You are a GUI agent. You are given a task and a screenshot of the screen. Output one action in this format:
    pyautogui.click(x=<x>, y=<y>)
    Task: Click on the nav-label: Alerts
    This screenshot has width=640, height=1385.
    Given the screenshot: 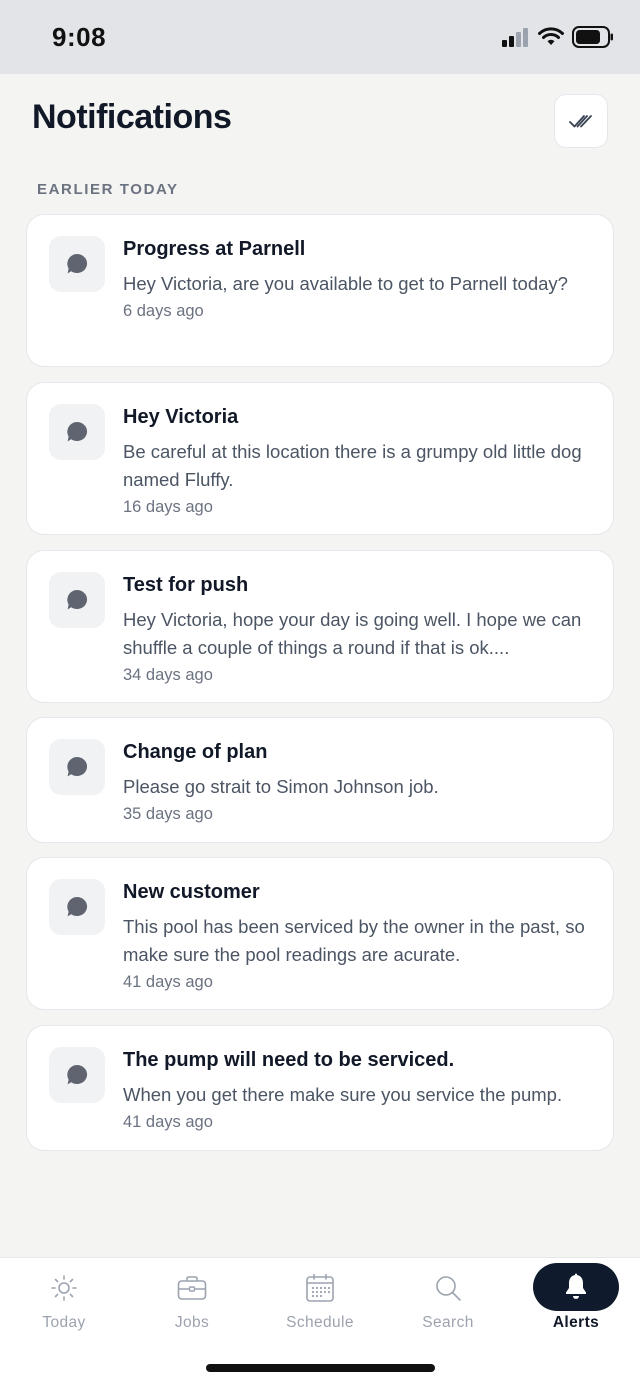 What is the action you would take?
    pyautogui.click(x=576, y=1322)
    